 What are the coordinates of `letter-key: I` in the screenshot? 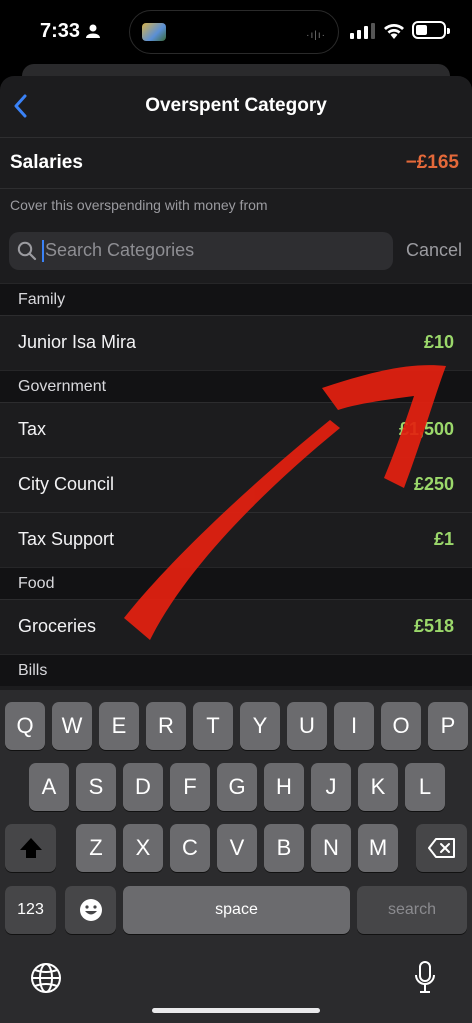 It's located at (354, 726).